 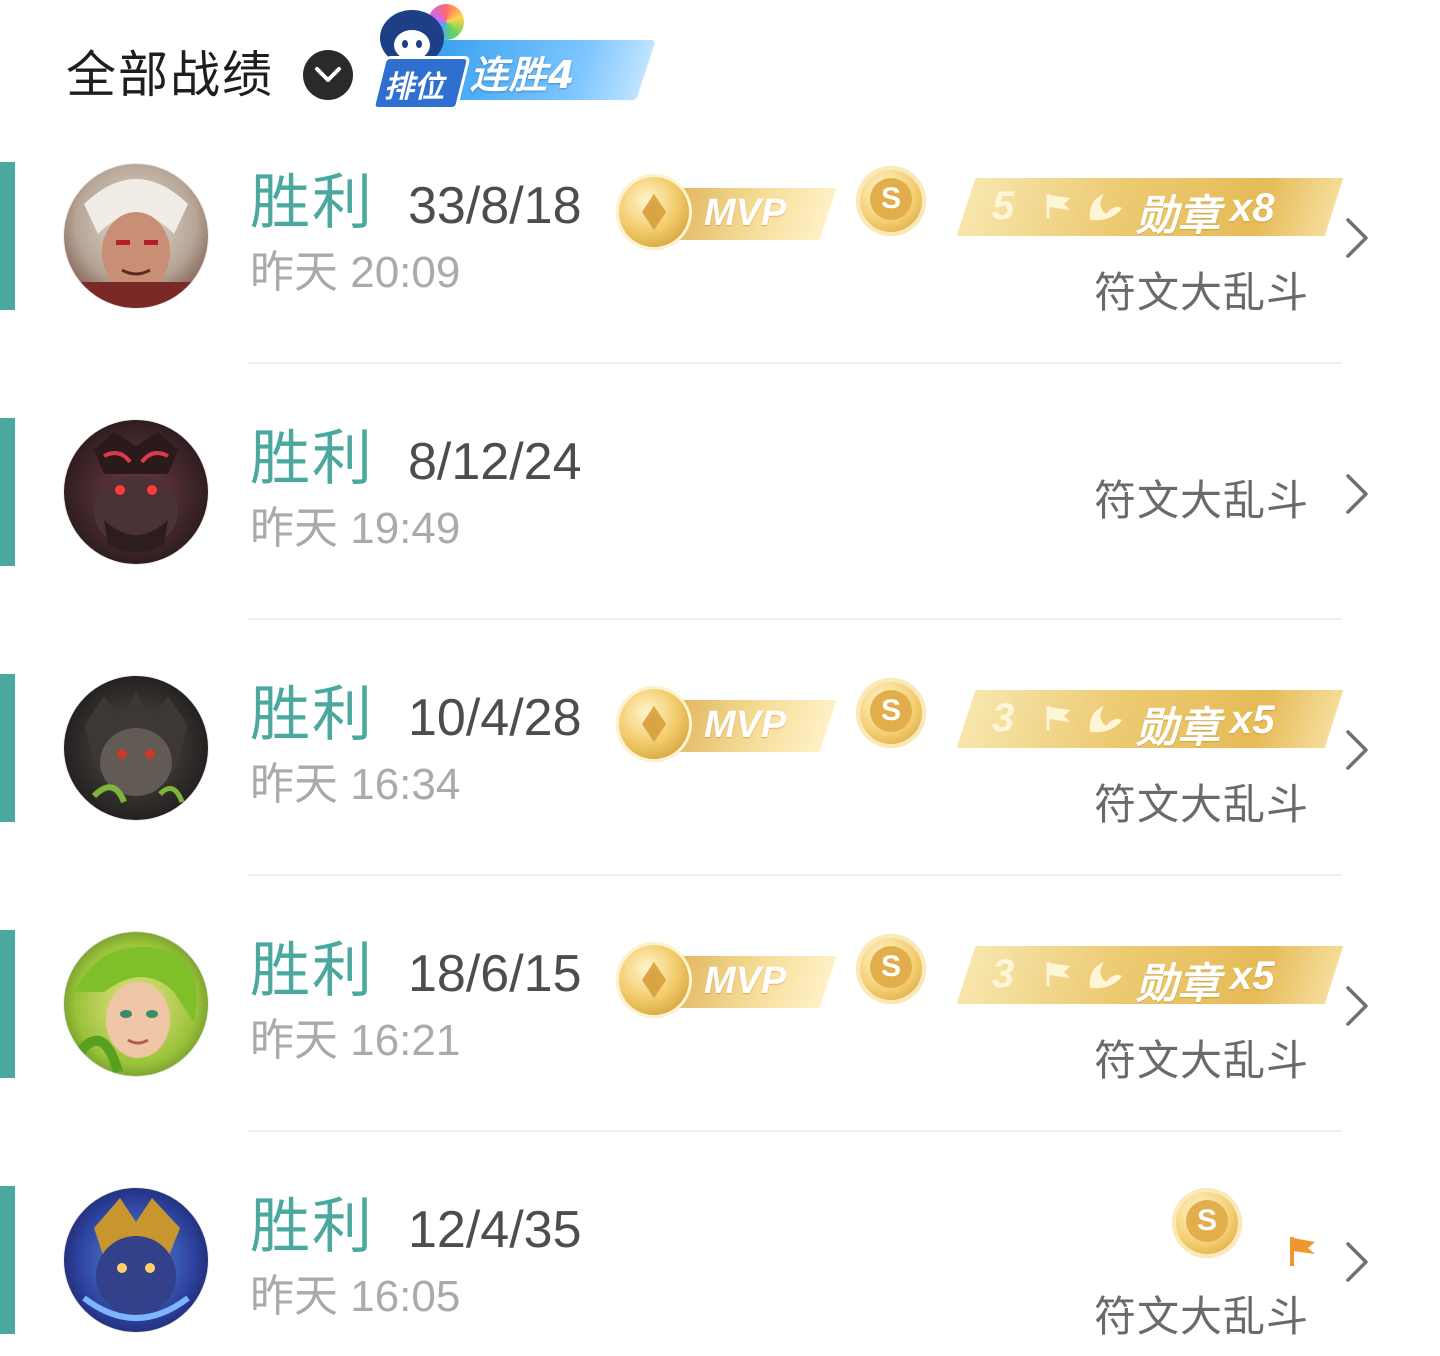 I want to click on medal-number: 5, so click(x=1003, y=206).